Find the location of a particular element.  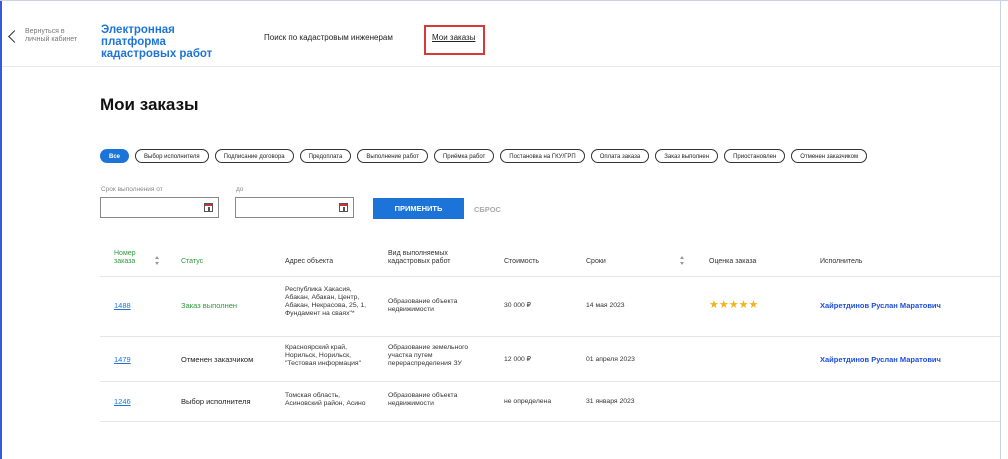

chip-work-in-progress: Выполнение работ is located at coordinates (392, 156).